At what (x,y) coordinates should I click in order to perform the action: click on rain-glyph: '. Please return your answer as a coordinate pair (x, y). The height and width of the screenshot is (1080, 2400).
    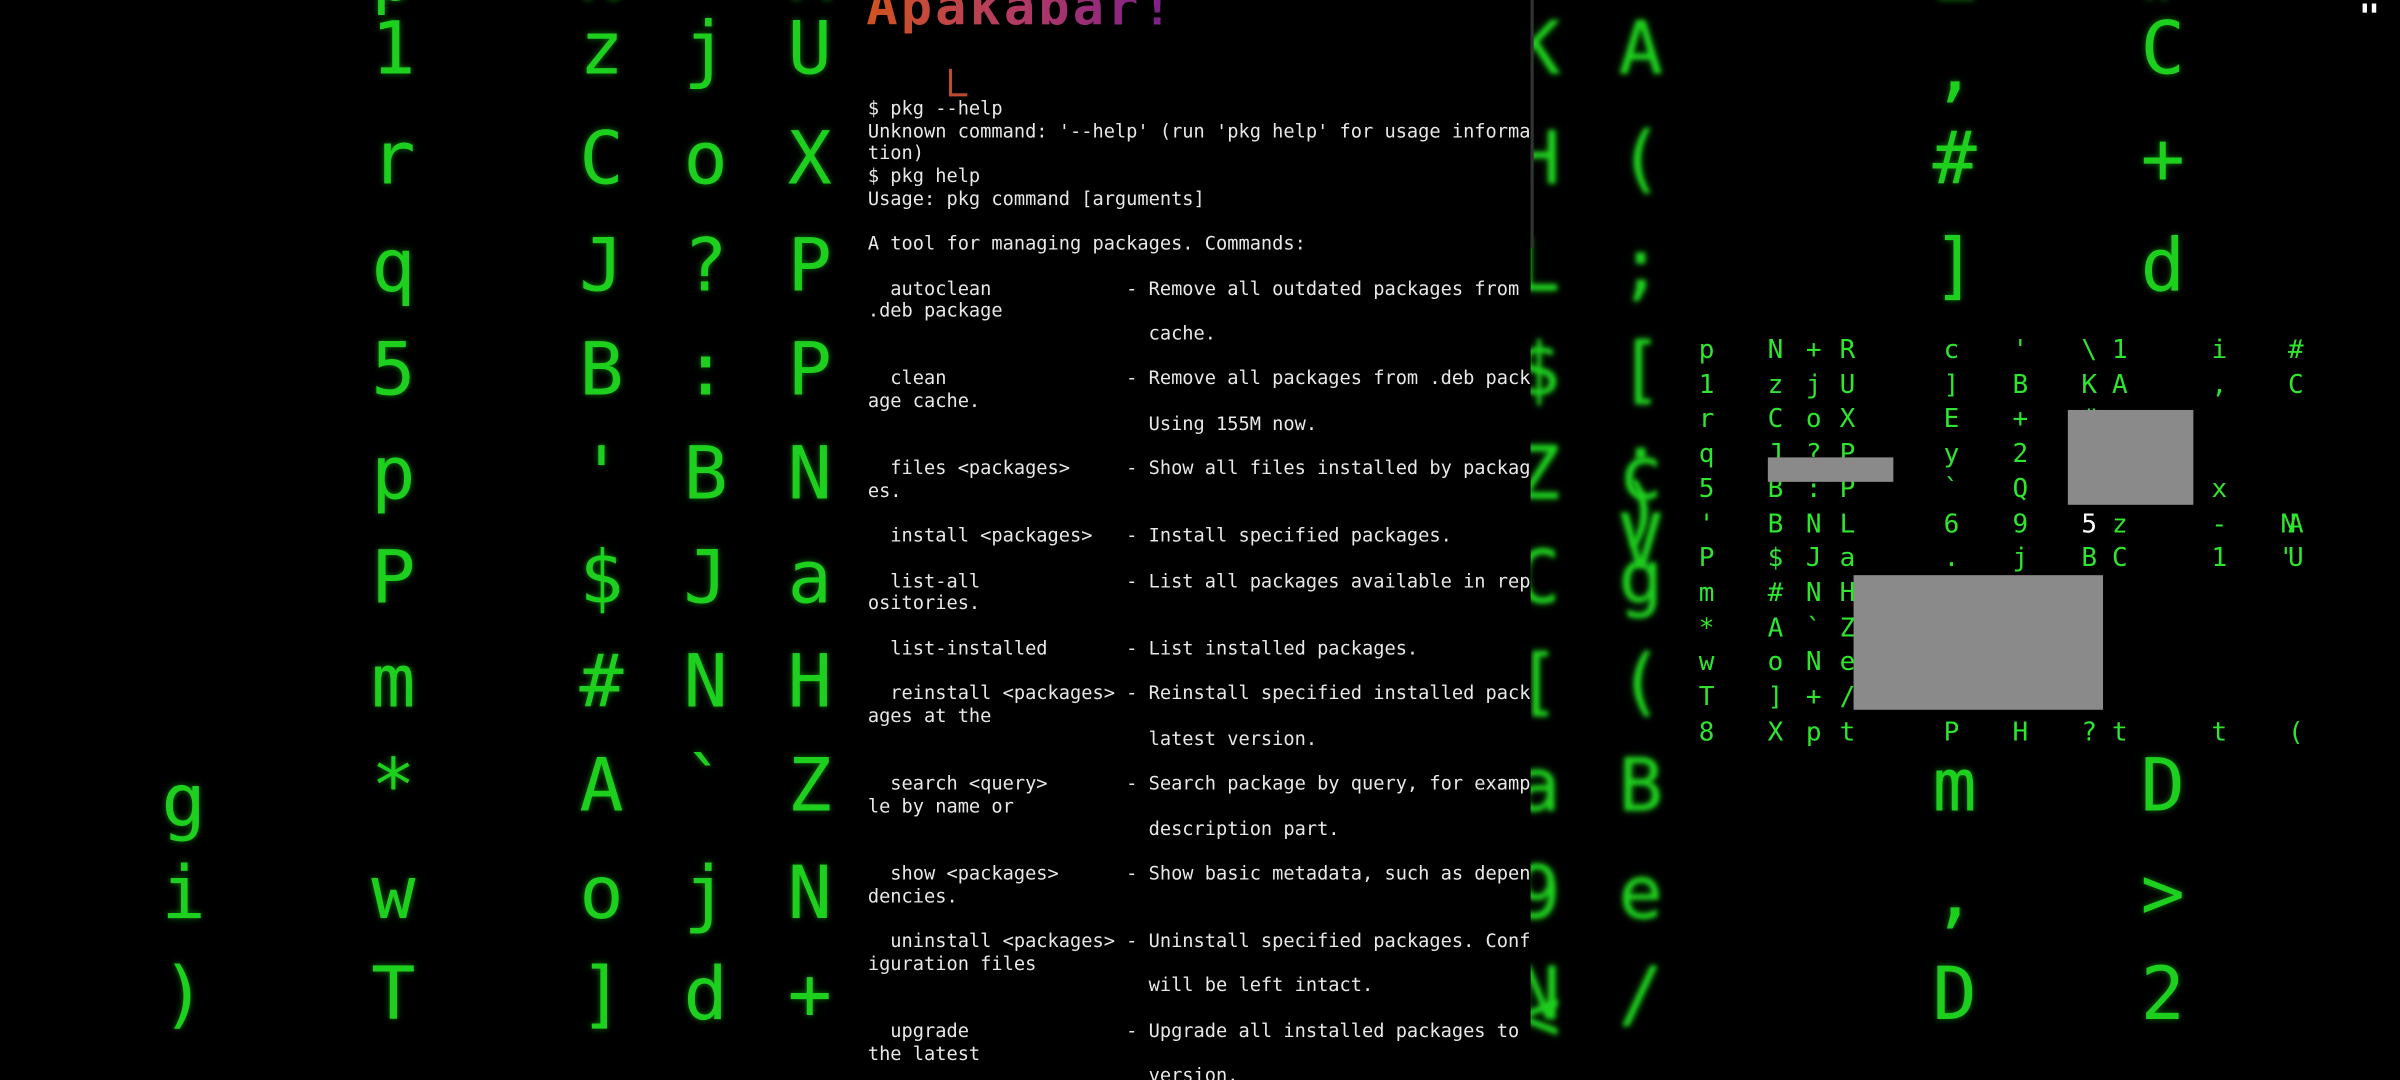
    Looking at the image, I should click on (601, 474).